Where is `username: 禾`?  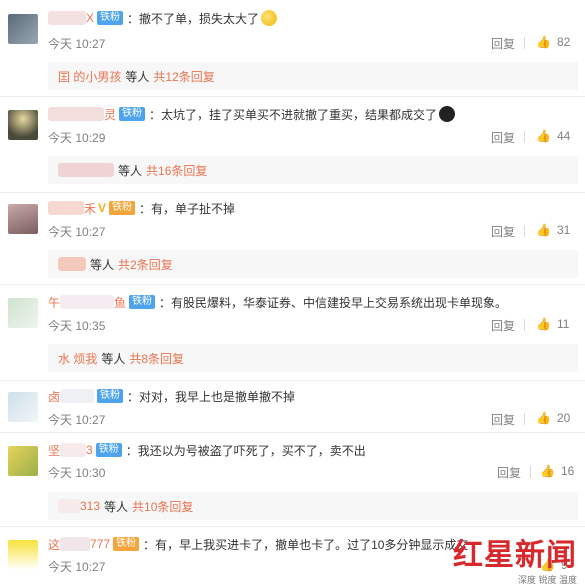
username: 禾 is located at coordinates (90, 208).